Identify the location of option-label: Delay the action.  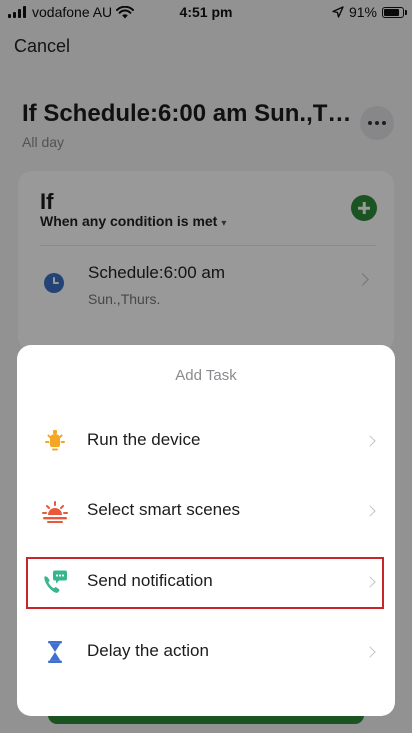
(148, 650).